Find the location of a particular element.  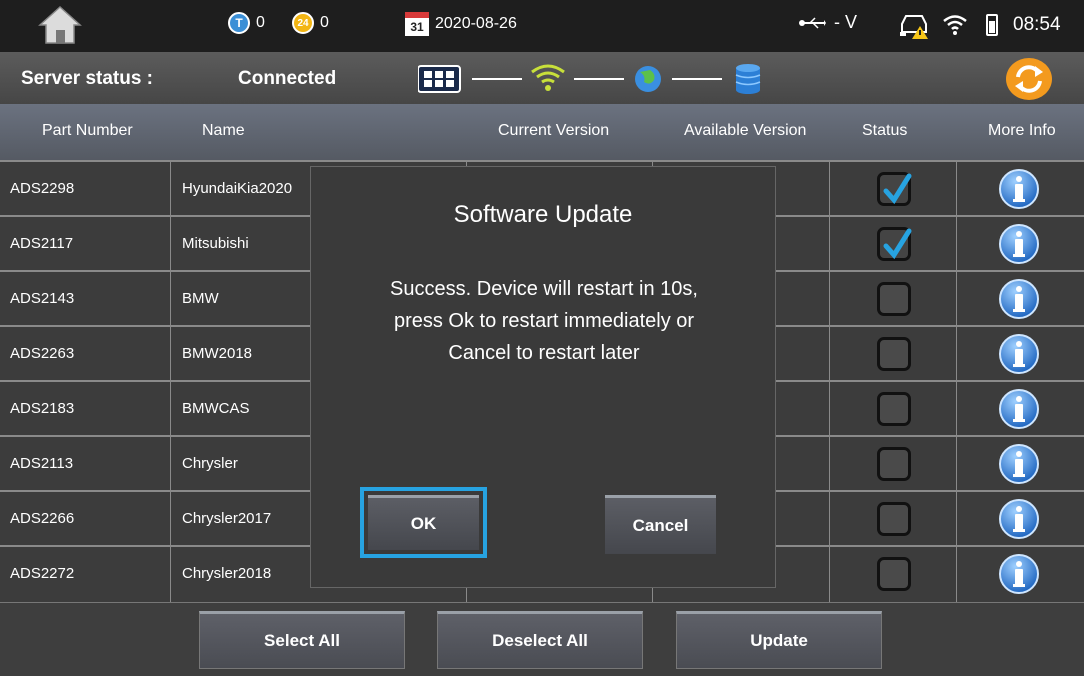

header-part-number: Part Number is located at coordinates (87, 130).